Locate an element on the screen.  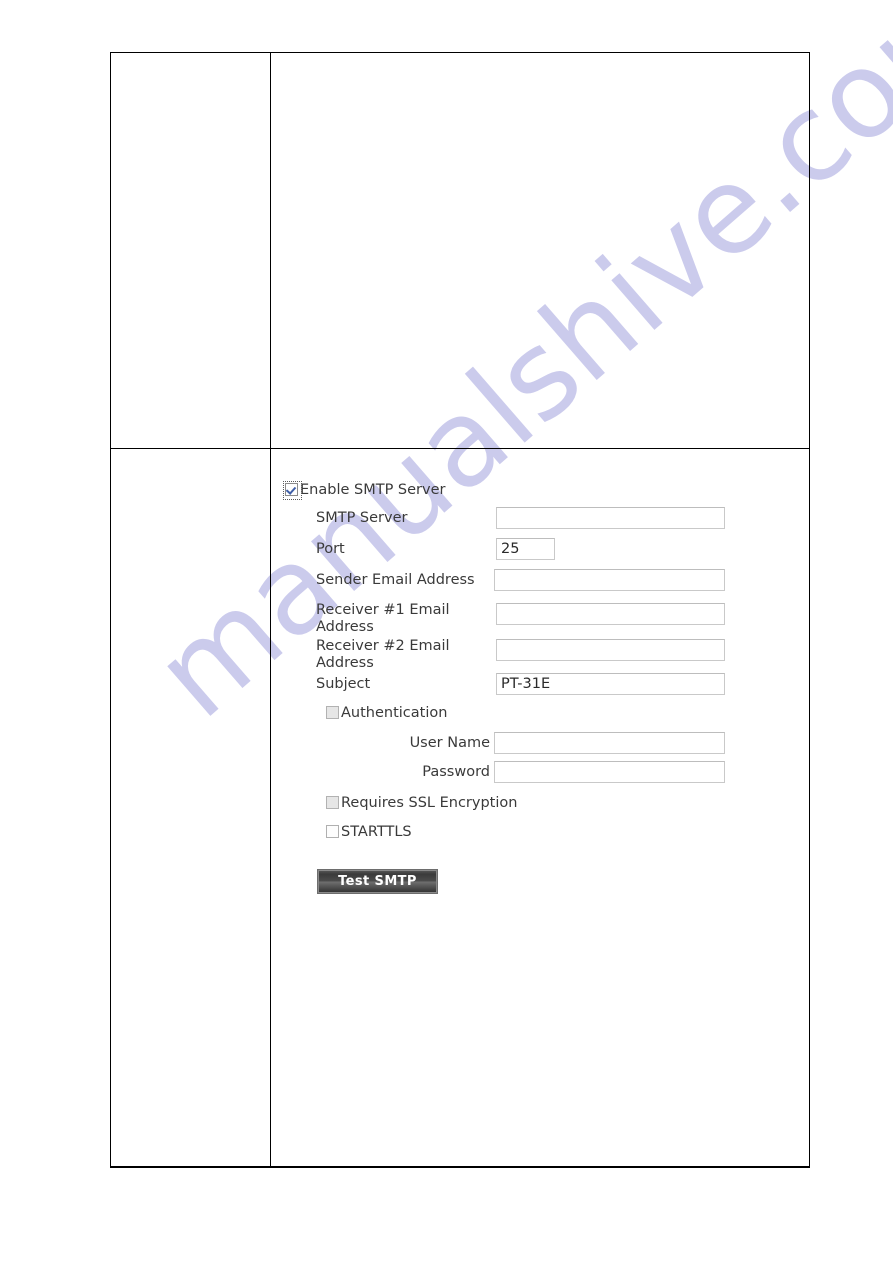
sender-email-input is located at coordinates (609, 580).